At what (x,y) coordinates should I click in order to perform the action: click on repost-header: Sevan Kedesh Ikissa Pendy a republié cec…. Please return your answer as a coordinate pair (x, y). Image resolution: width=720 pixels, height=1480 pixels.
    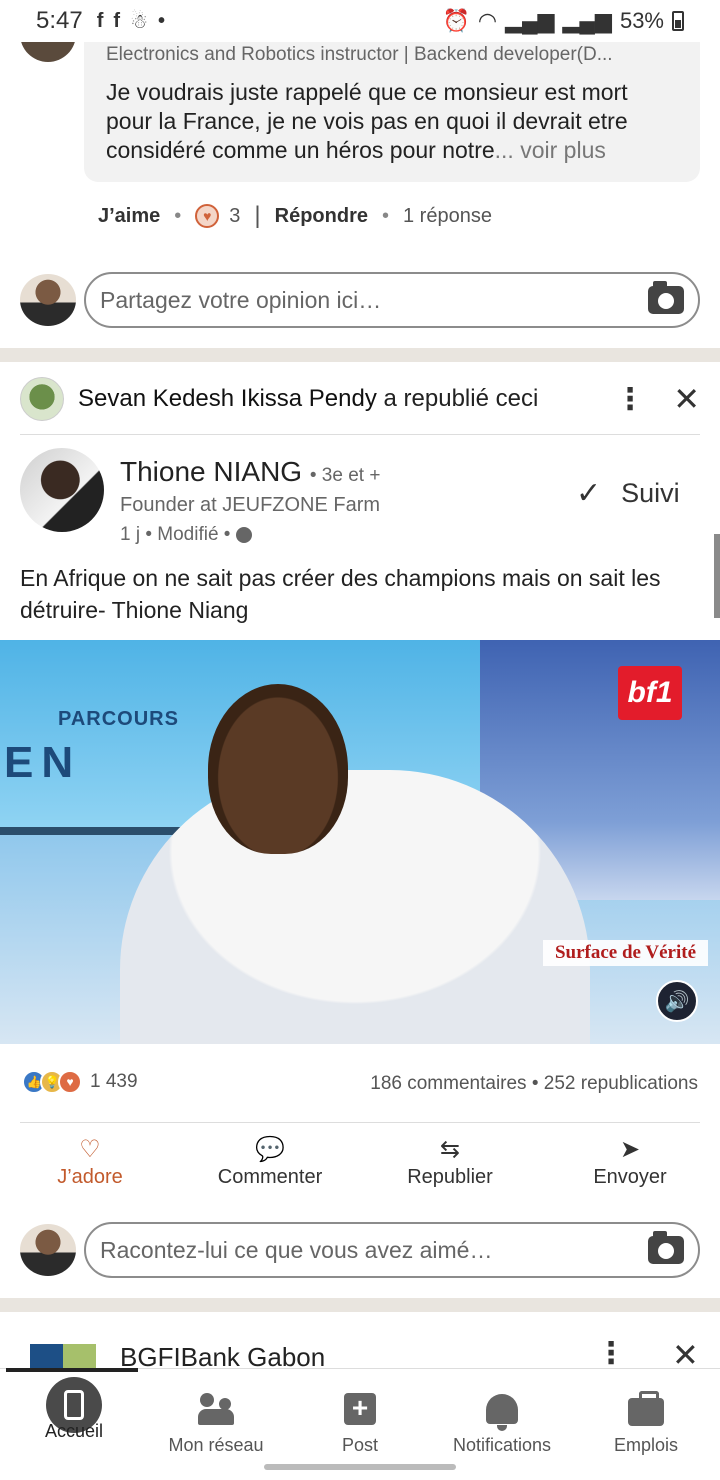
    Looking at the image, I should click on (360, 399).